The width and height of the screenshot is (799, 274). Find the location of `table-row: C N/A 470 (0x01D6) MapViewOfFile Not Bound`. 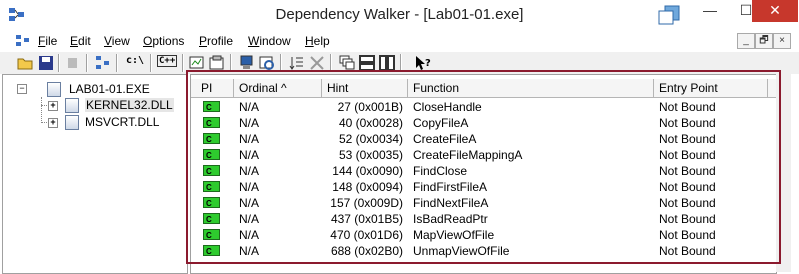

table-row: C N/A 470 (0x01D6) MapViewOfFile Not Bound is located at coordinates (483, 235).